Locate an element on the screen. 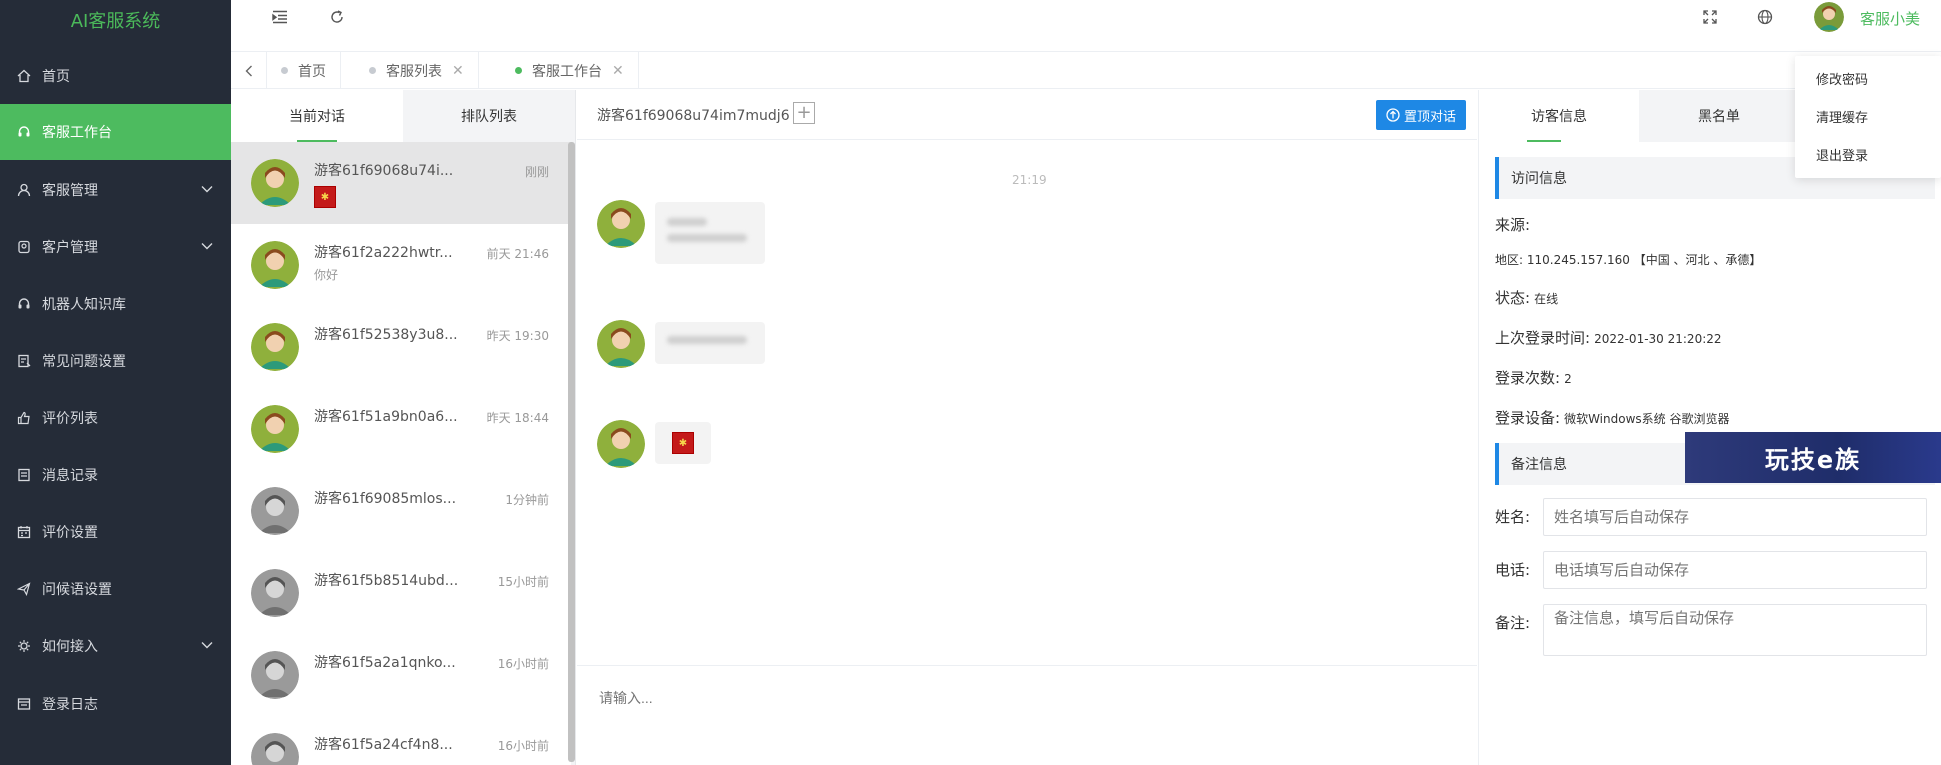  conversation-time: 1分钟前 is located at coordinates (527, 500).